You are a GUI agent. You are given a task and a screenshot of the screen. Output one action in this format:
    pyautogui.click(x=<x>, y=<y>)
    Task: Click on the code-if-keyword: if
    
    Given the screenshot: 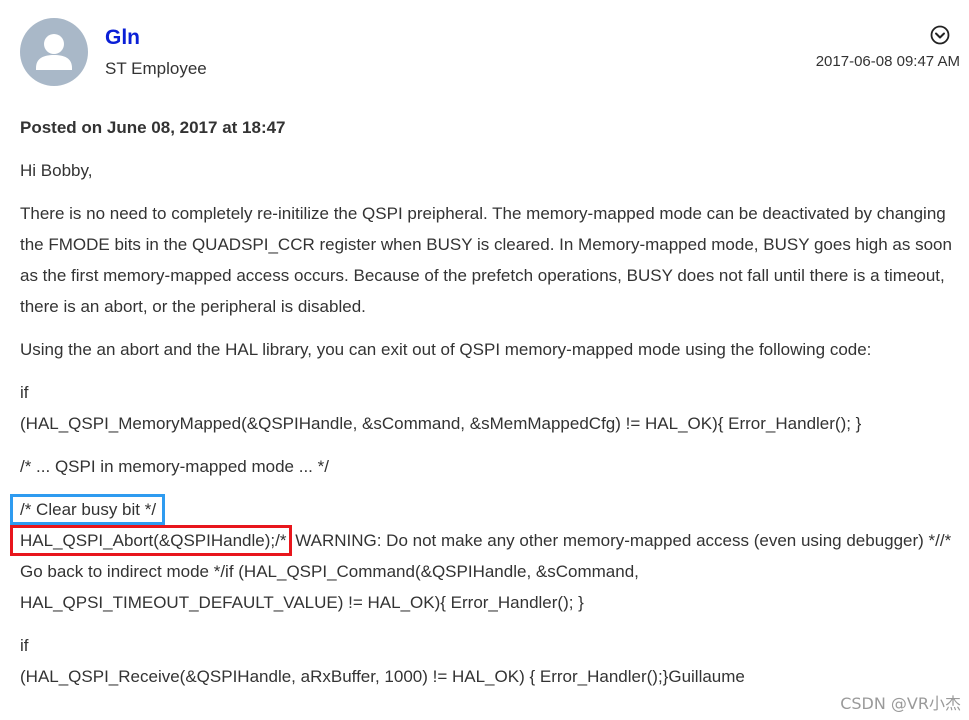 What is the action you would take?
    pyautogui.click(x=24, y=392)
    